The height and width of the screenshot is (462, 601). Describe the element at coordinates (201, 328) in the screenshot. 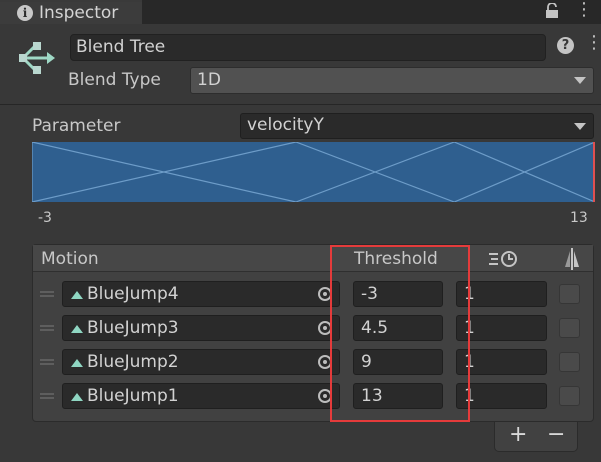

I see `motion-field: BlueJump3` at that location.